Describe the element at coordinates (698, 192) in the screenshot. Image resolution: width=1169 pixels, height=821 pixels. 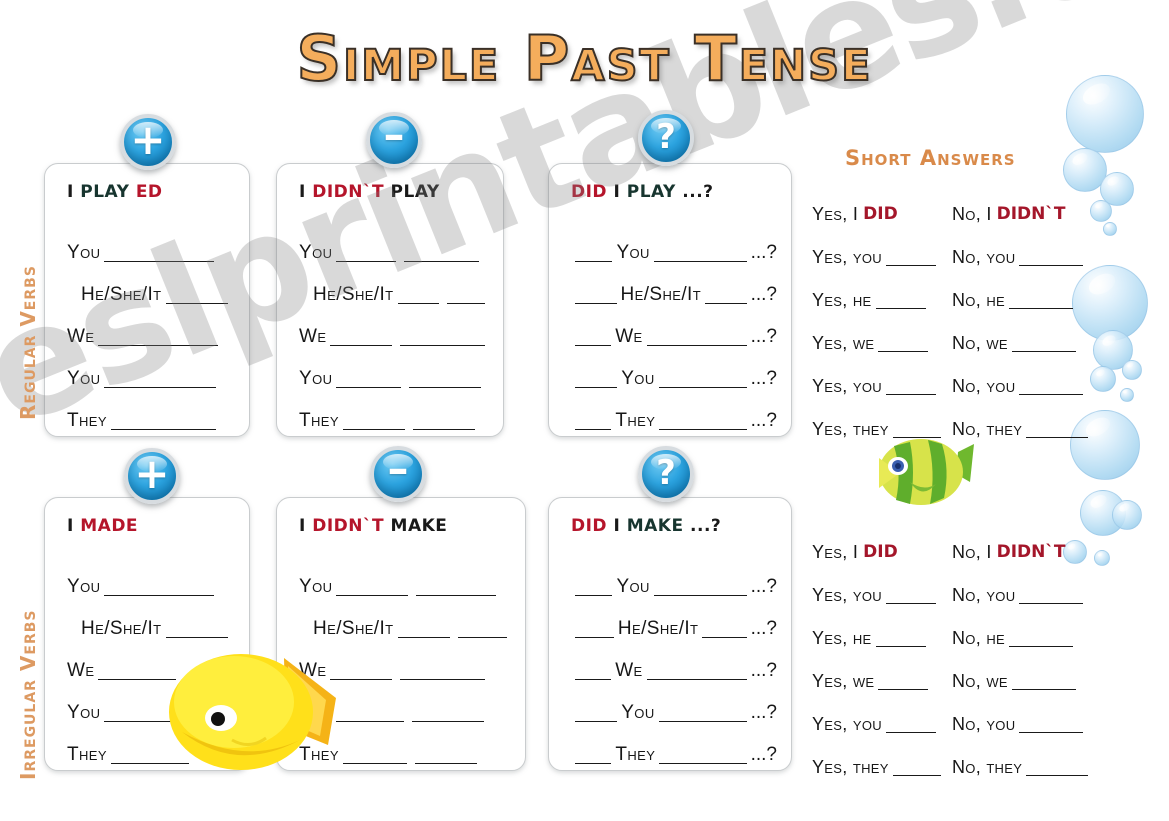
I see `heading-part: ...?` at that location.